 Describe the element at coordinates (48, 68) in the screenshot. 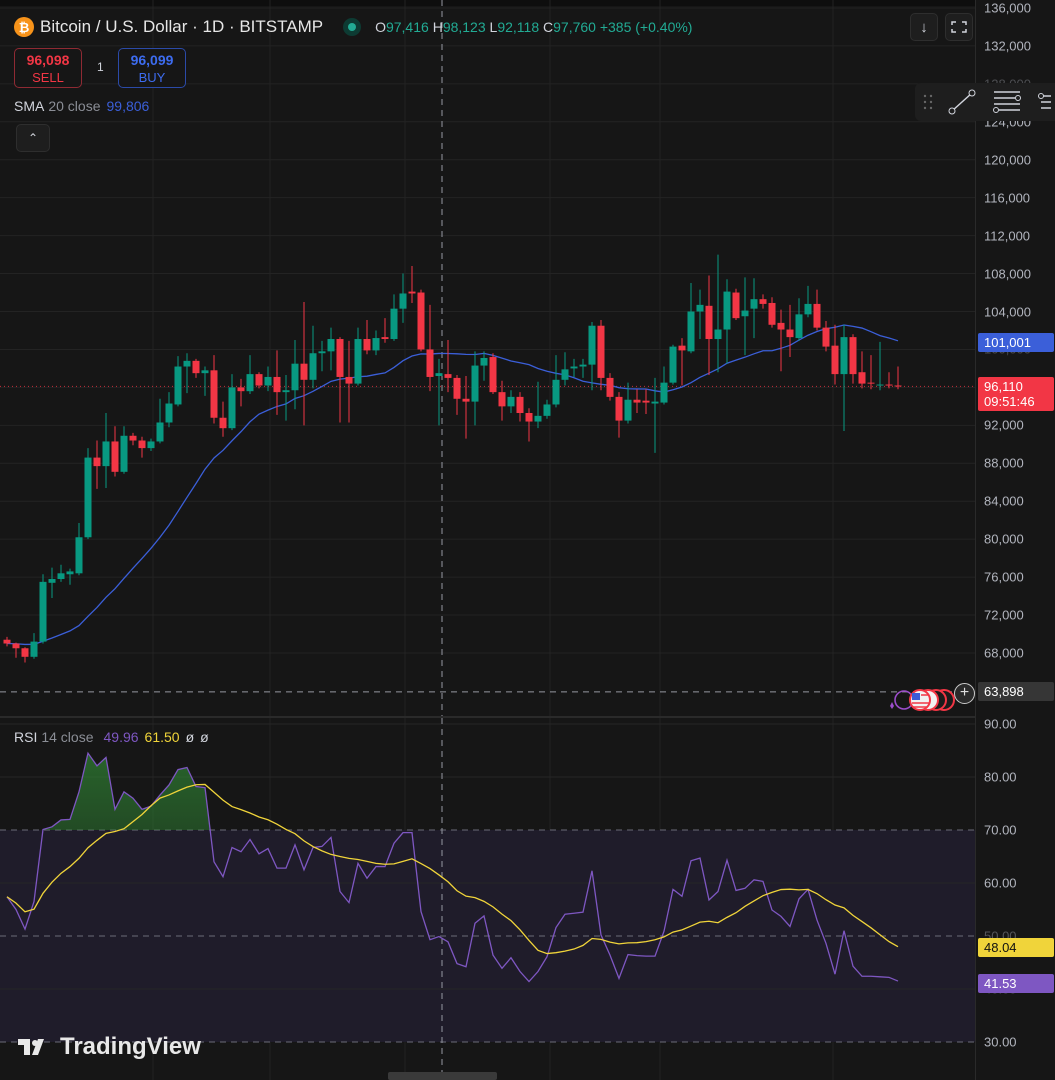

I see `sell-button: 96,098 SELL` at that location.